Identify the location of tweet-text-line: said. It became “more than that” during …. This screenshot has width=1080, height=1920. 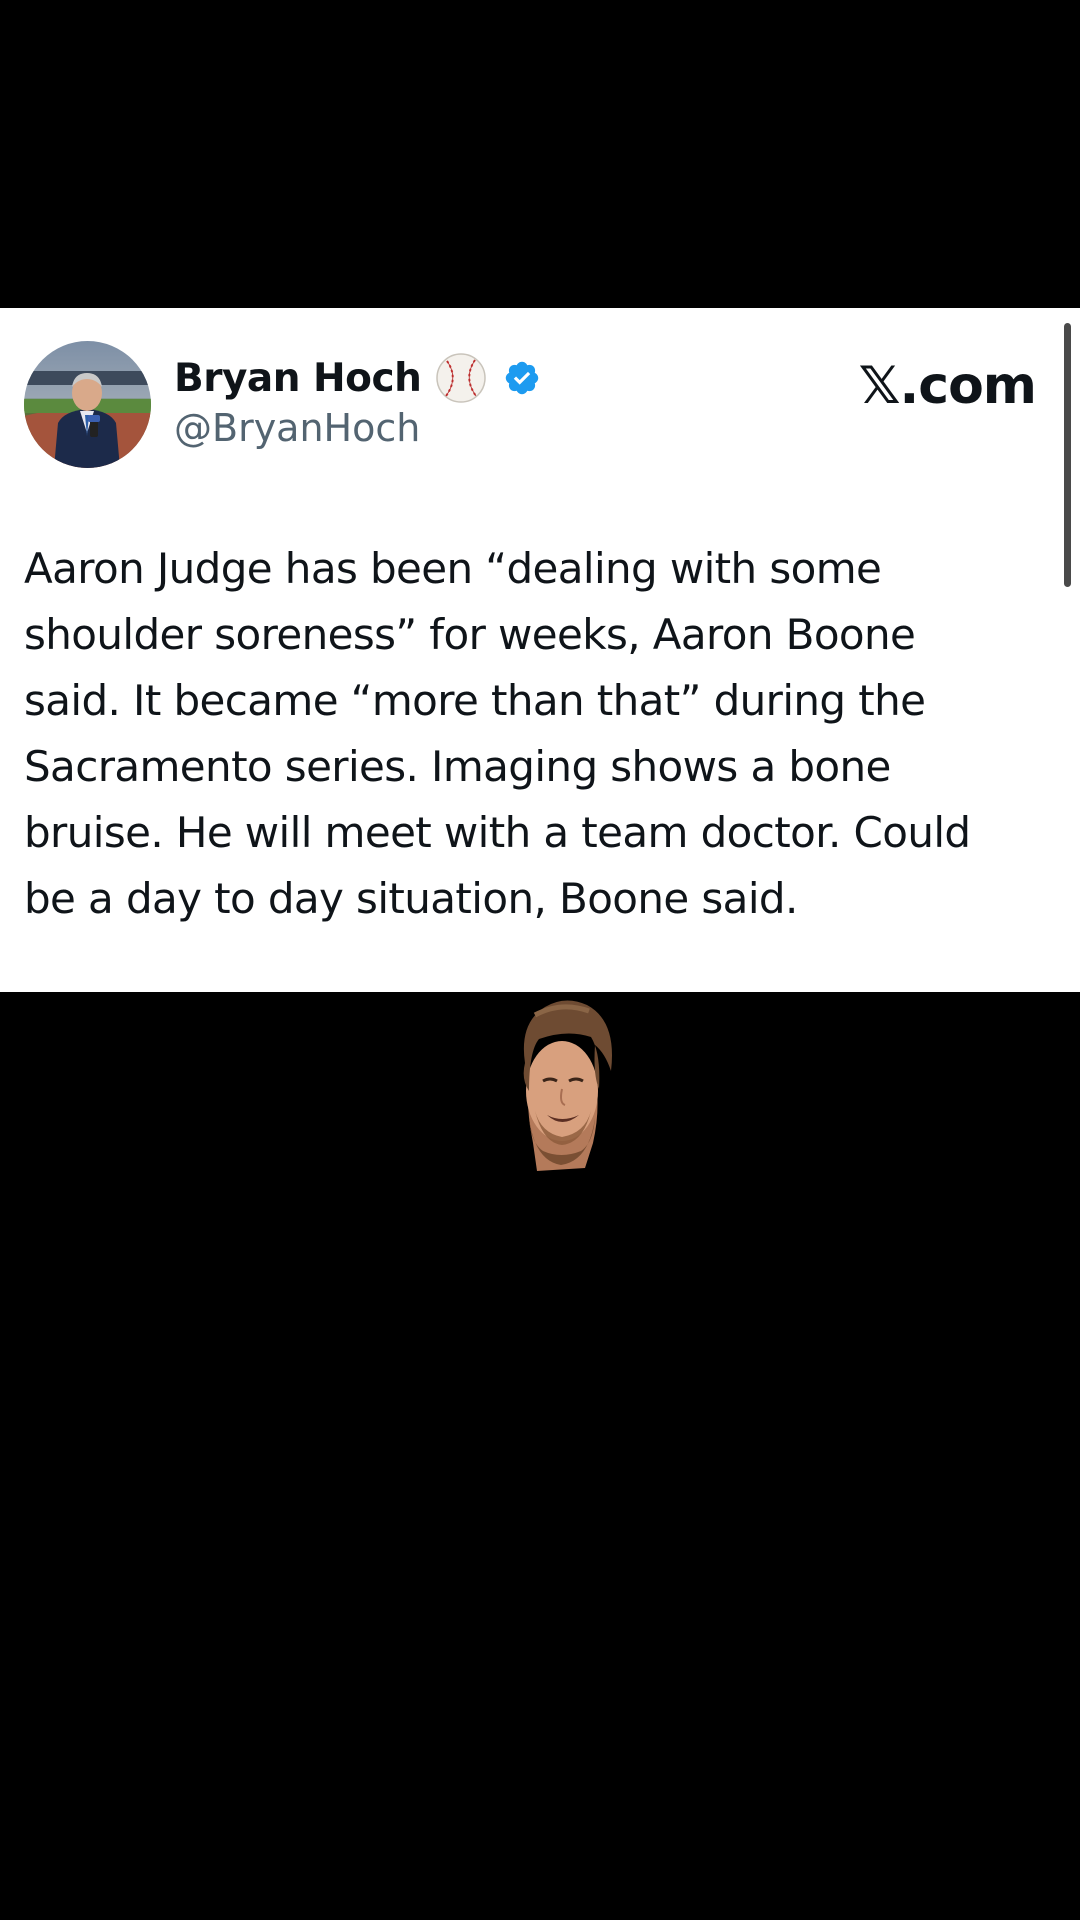
(475, 700).